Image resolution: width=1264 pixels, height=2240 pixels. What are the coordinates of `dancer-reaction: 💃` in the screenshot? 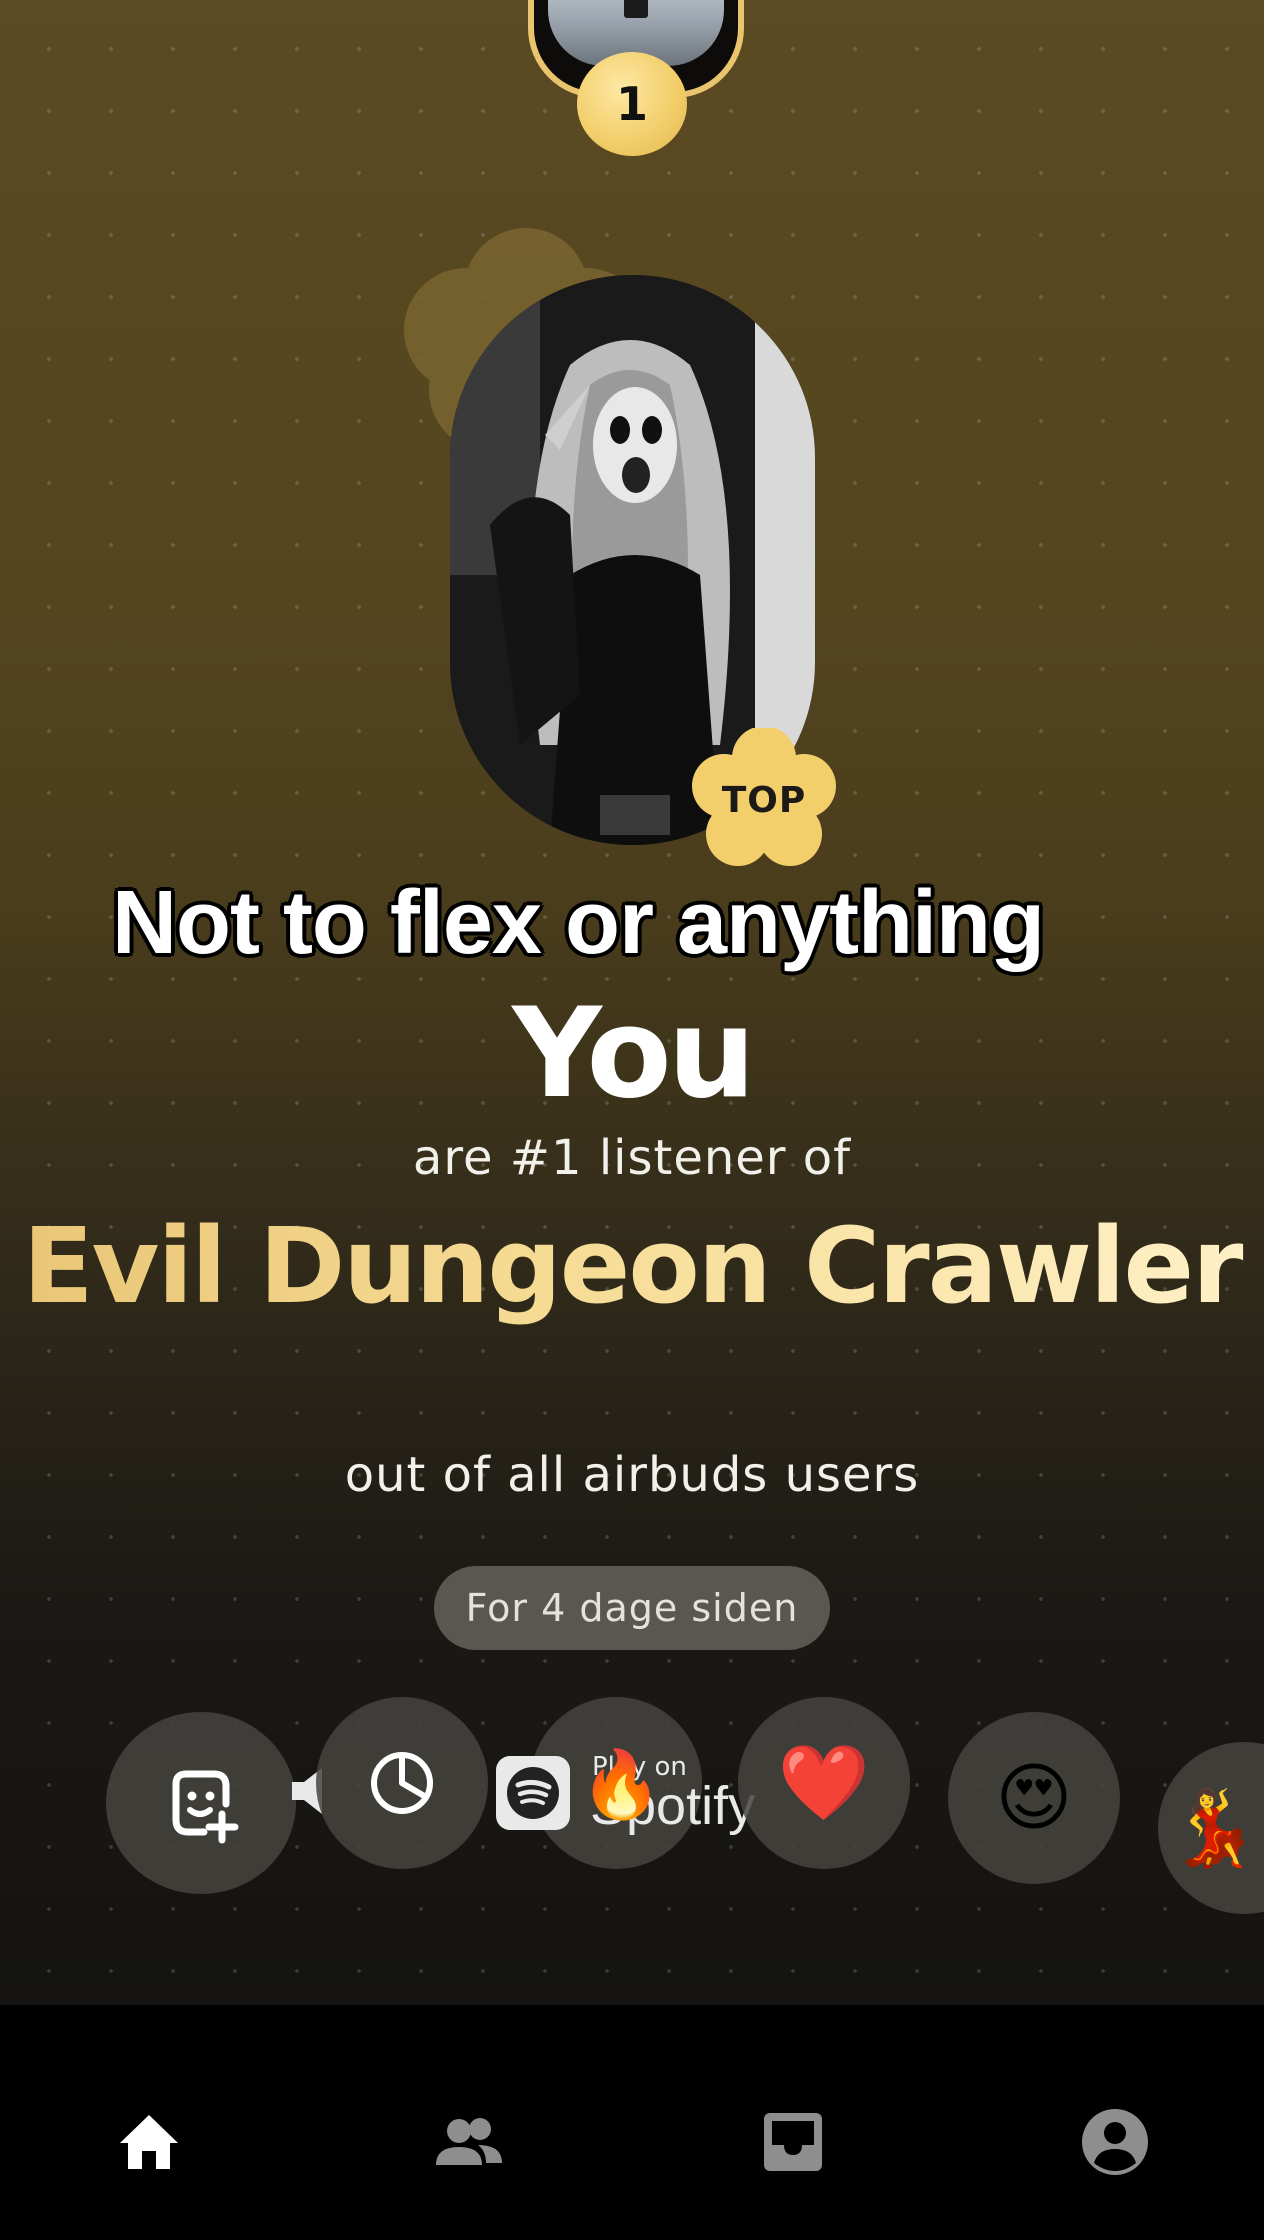 It's located at (1211, 1828).